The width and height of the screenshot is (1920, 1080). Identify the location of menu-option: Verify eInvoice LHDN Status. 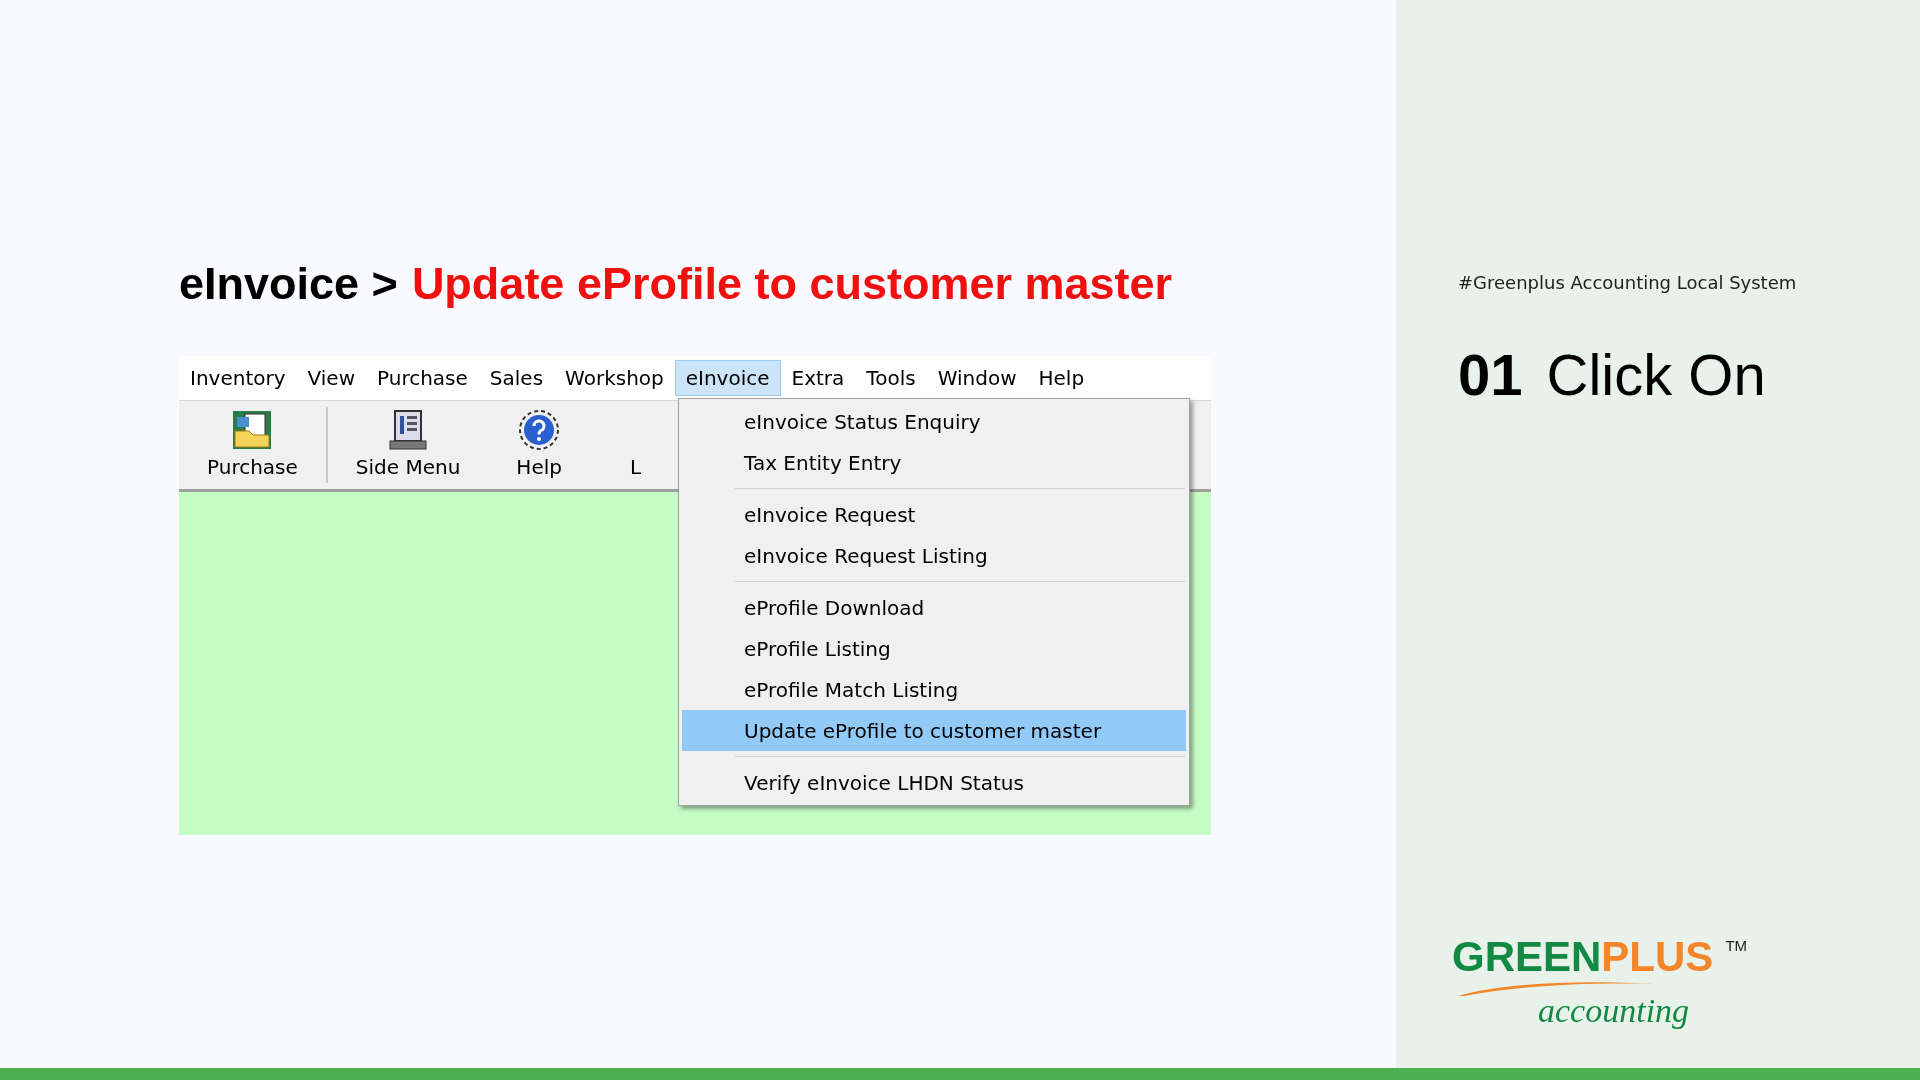
(934, 782).